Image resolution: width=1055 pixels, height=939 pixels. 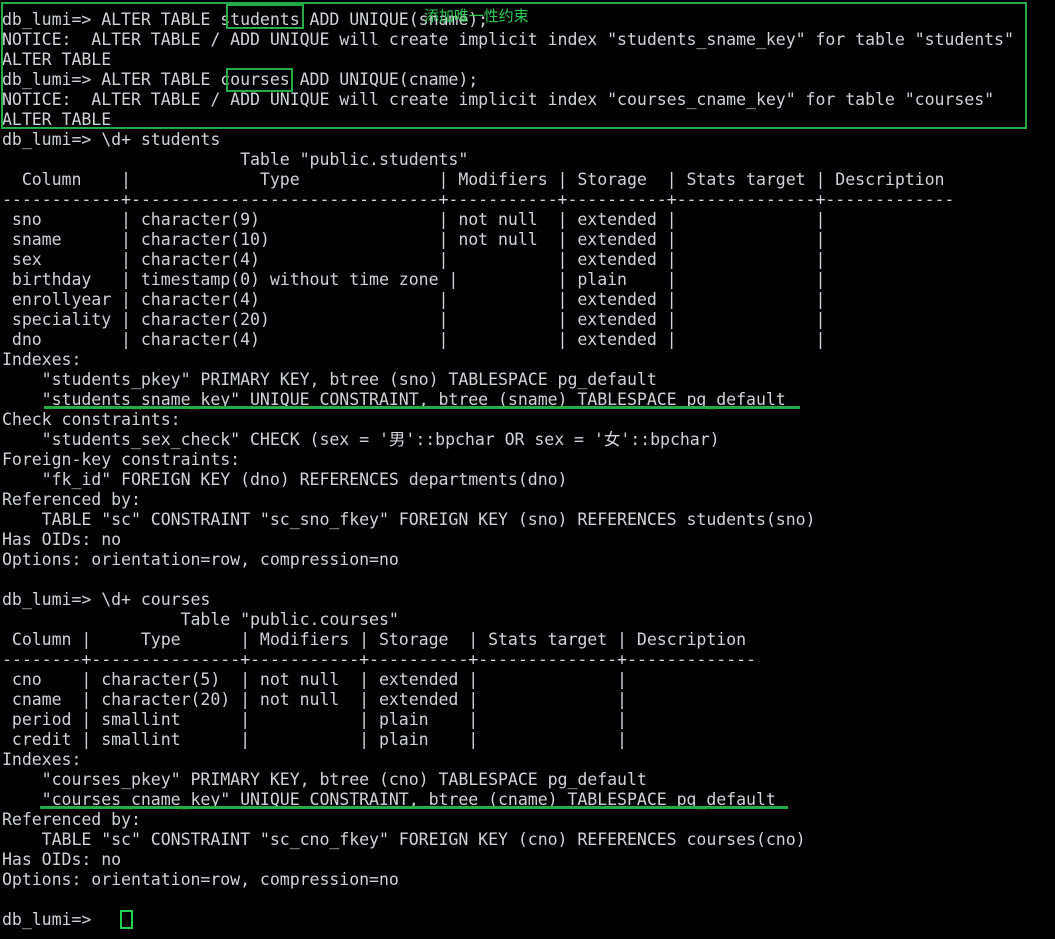 What do you see at coordinates (111, 139) in the screenshot?
I see `terminal-line: db_lumi=> \d+ students` at bounding box center [111, 139].